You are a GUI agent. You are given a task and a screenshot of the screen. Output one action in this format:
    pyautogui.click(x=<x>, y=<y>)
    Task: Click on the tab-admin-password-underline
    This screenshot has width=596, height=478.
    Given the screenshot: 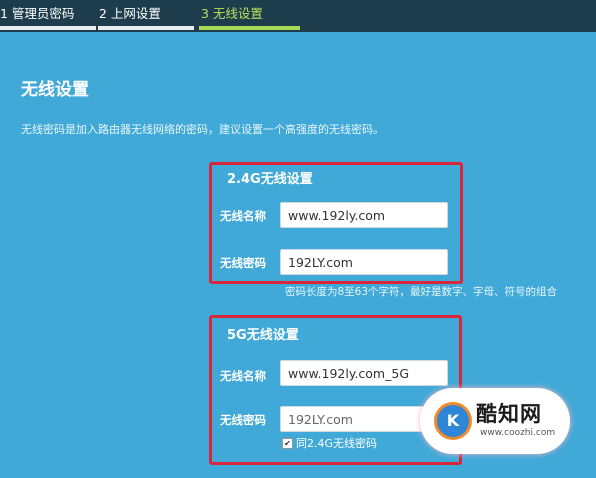 What is the action you would take?
    pyautogui.click(x=48, y=28)
    